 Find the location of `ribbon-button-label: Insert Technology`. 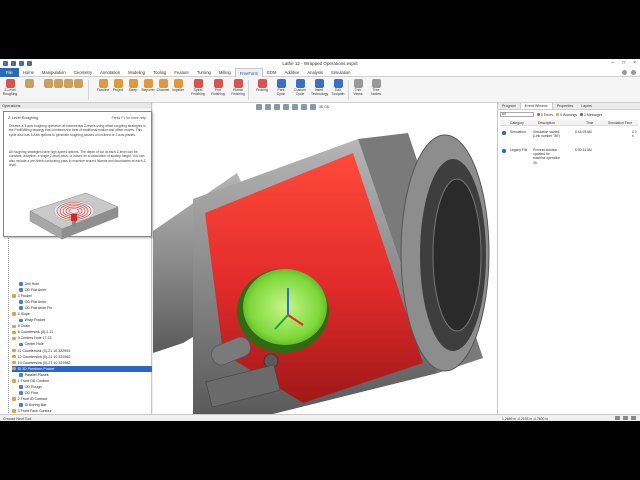

ribbon-button-label: Insert Technology is located at coordinates (320, 92).